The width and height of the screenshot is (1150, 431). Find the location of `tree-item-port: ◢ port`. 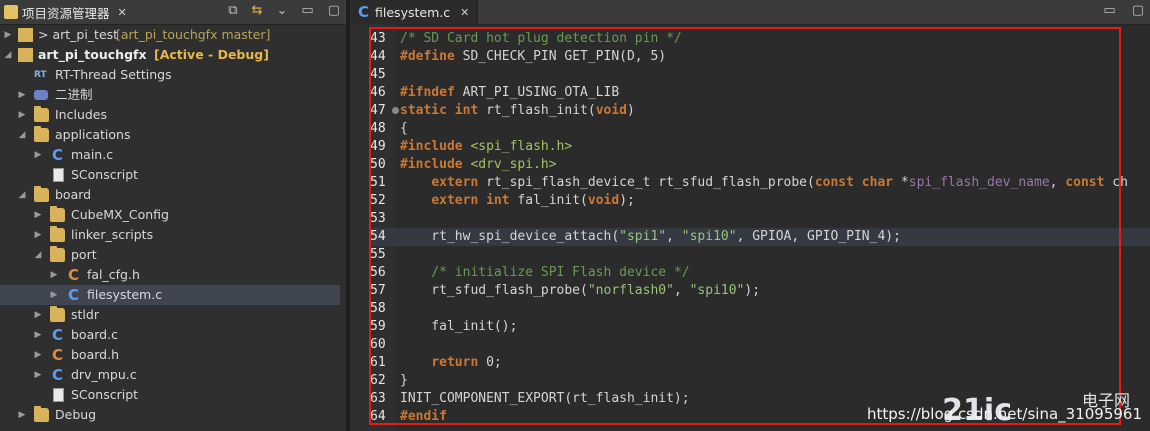

tree-item-port: ◢ port is located at coordinates (170, 255).